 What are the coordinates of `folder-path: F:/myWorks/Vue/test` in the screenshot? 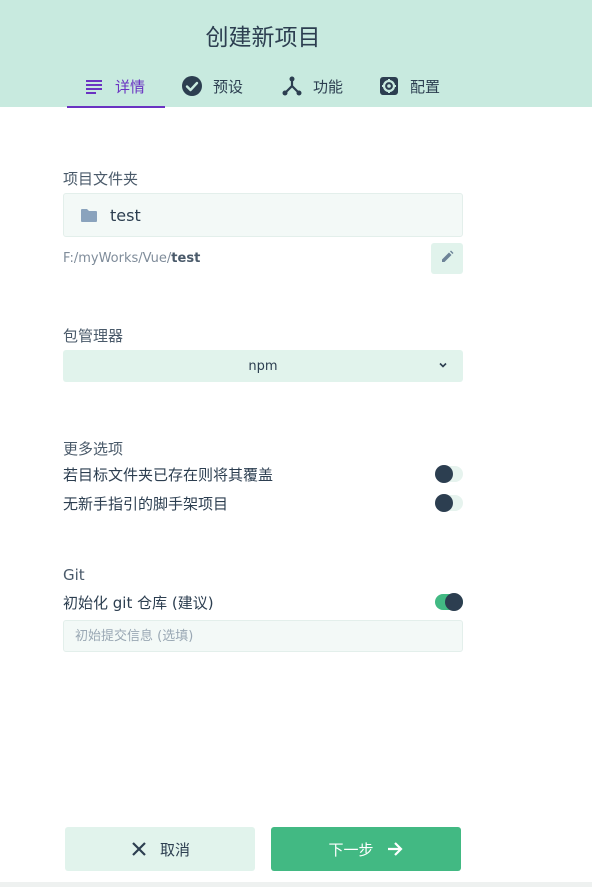 It's located at (131, 258).